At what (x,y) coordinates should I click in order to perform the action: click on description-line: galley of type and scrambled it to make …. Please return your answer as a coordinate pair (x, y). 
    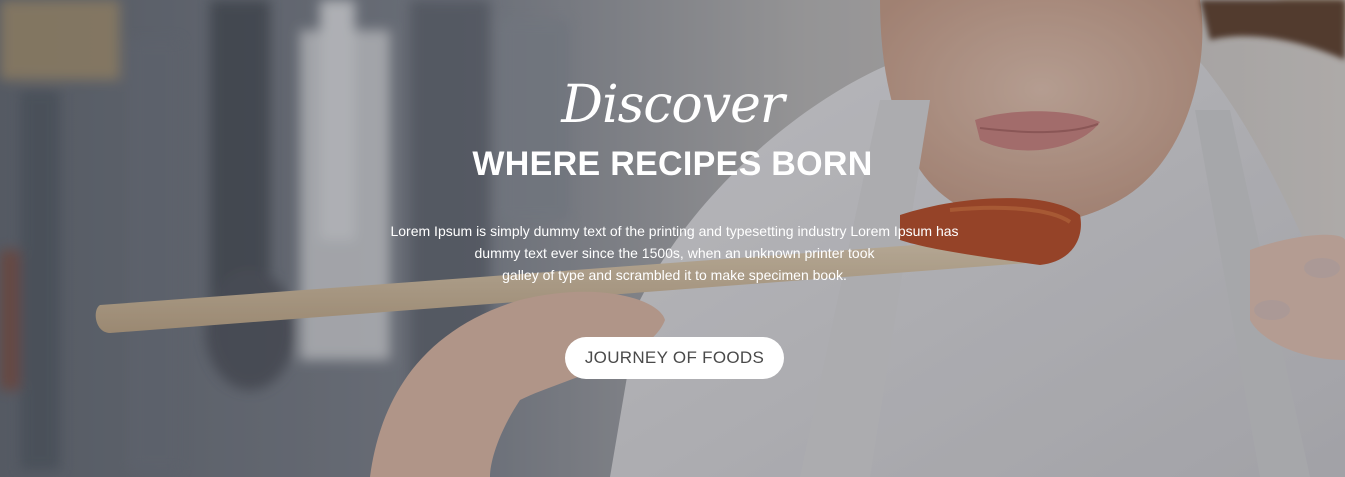
    Looking at the image, I should click on (674, 275).